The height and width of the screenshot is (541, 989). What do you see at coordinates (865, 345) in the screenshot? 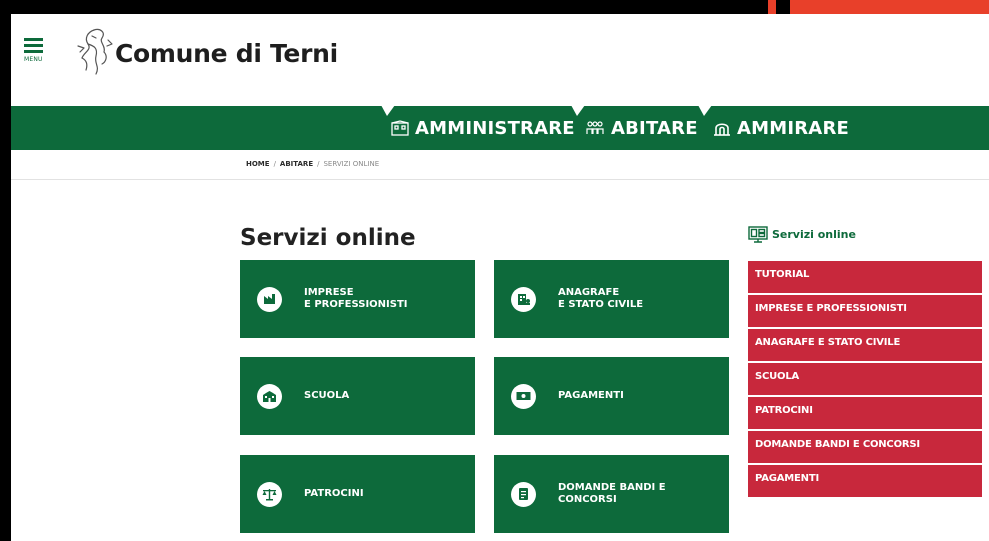
I see `sidebar-item-anagrafe-stato-civile: ANAGRAFE E STATO CIVILE` at bounding box center [865, 345].